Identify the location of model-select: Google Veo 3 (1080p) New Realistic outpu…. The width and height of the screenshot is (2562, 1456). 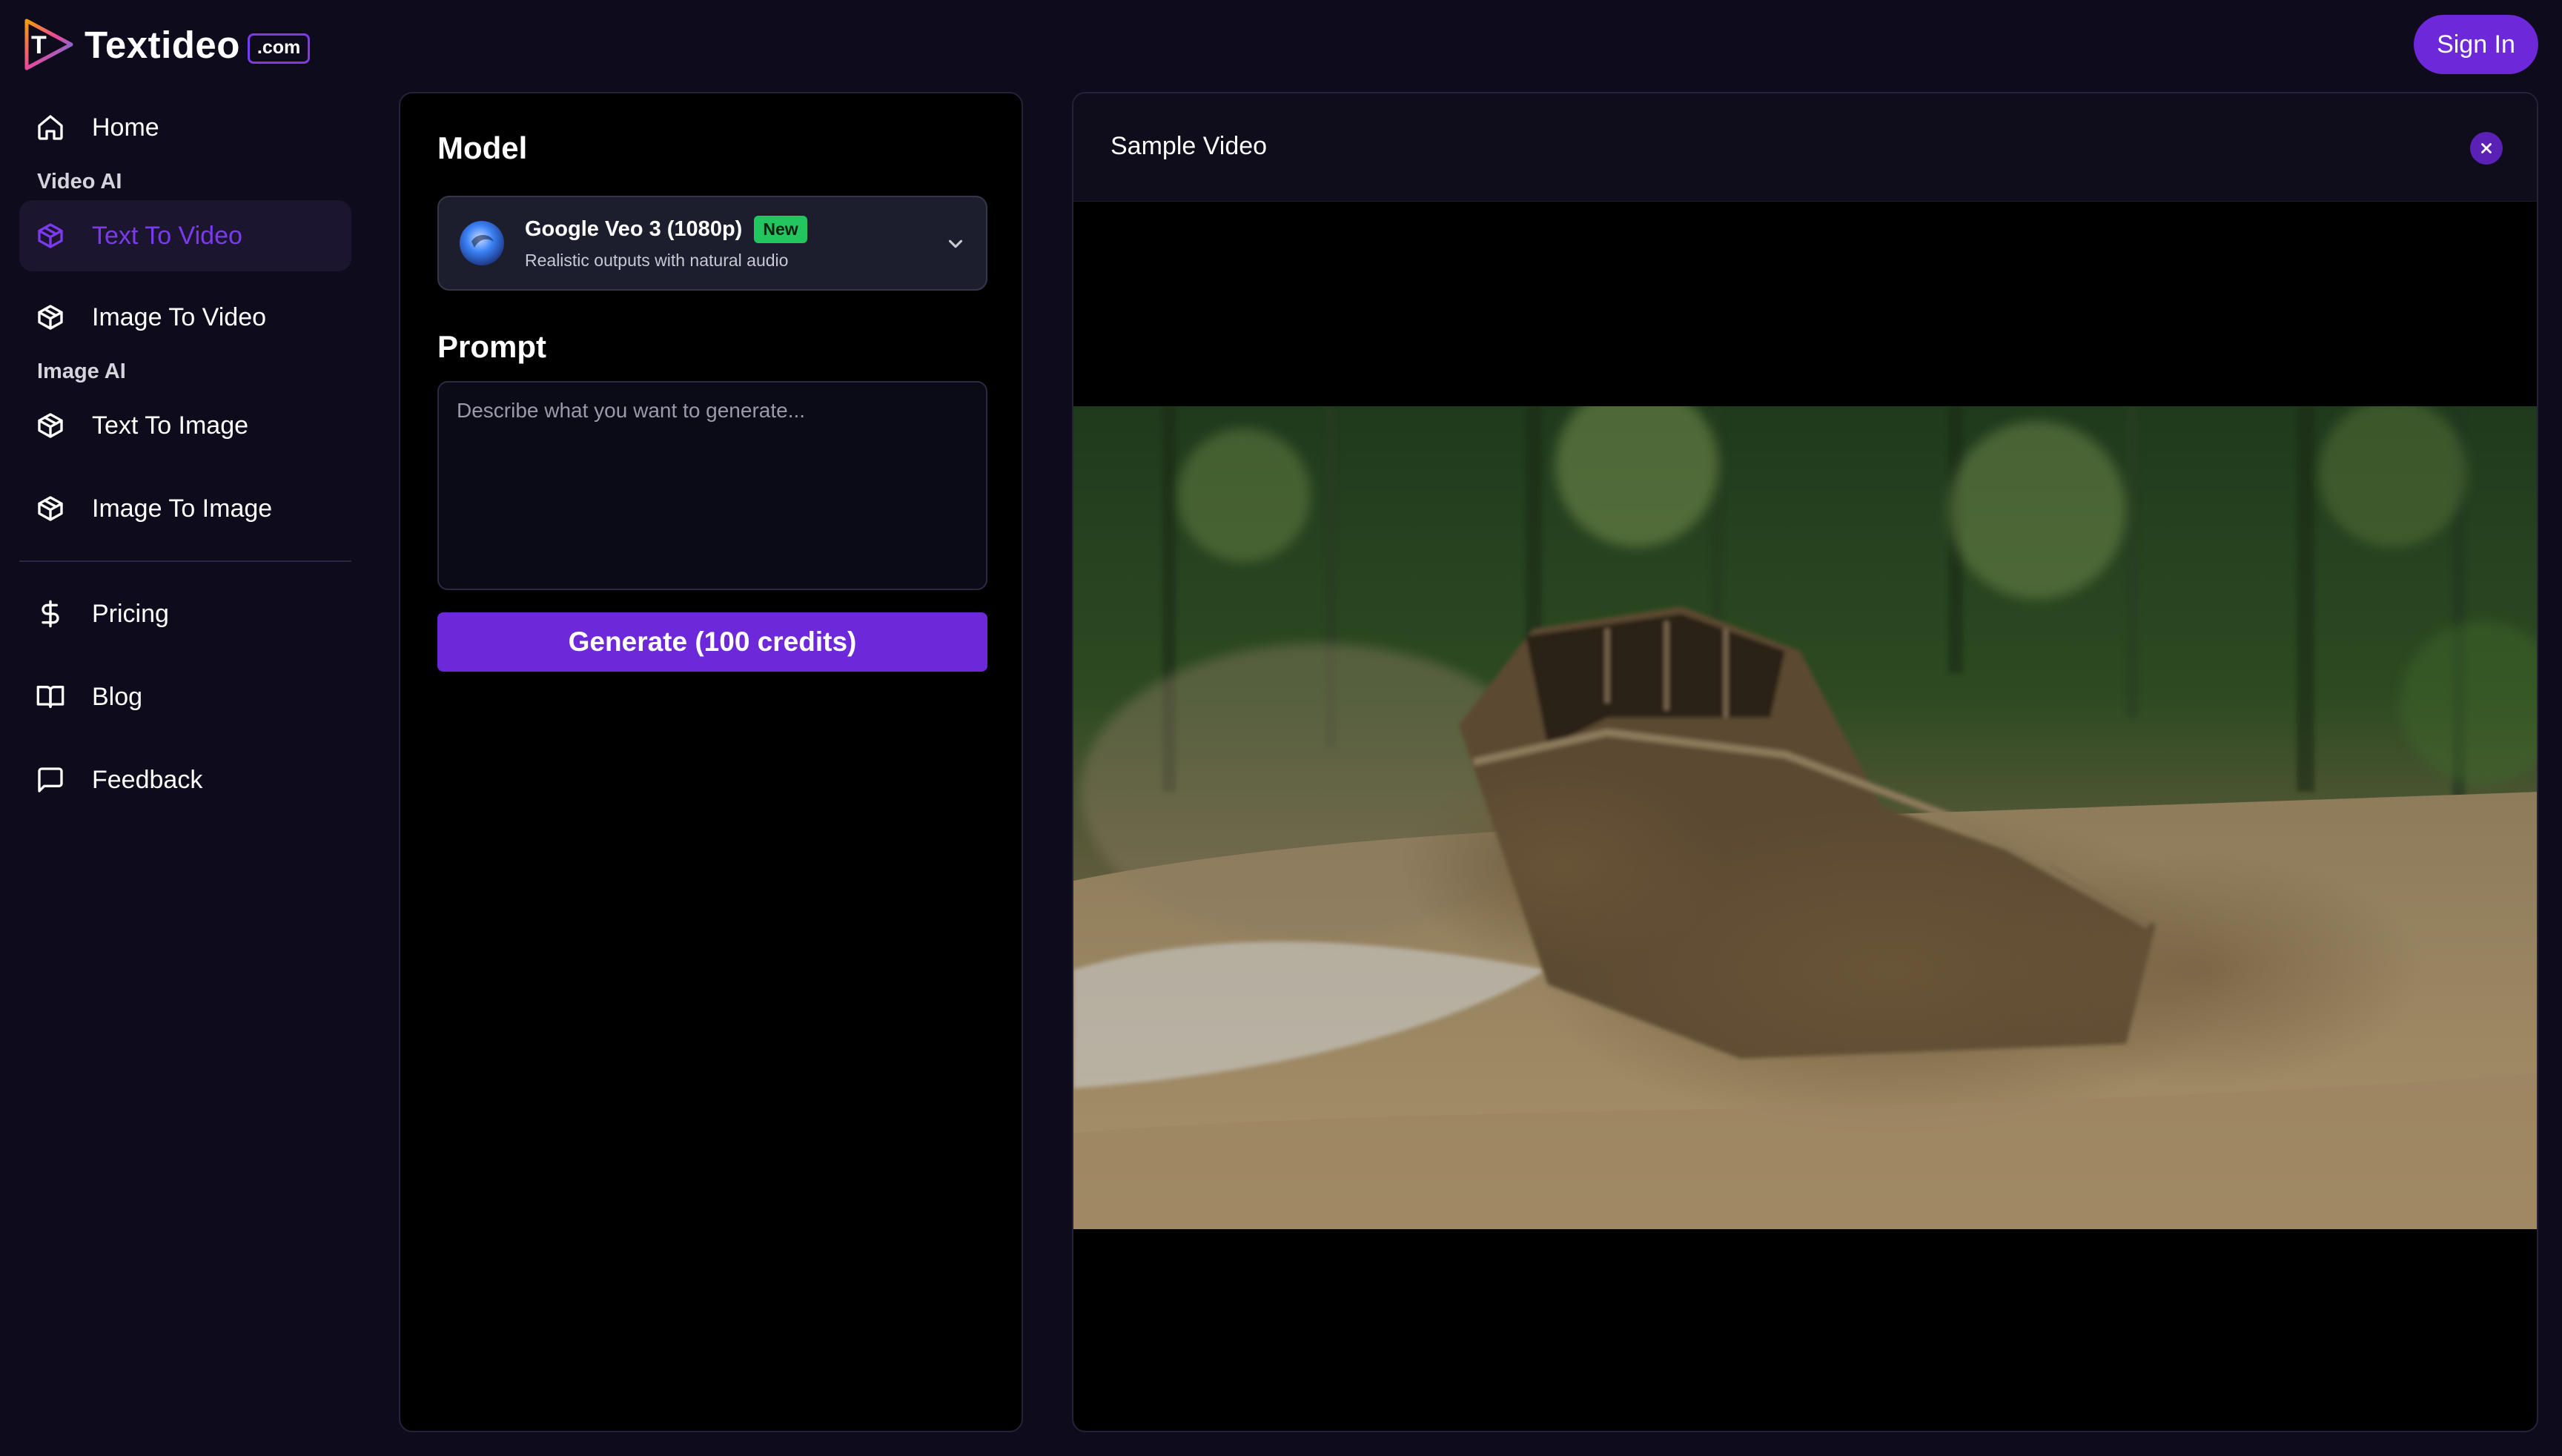
(712, 243).